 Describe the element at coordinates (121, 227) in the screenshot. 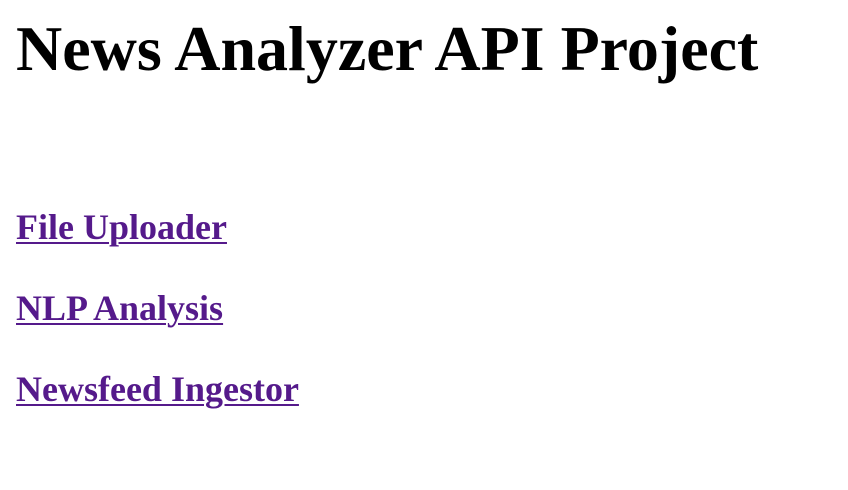

I see `file-uploader-link: File Uploader` at that location.